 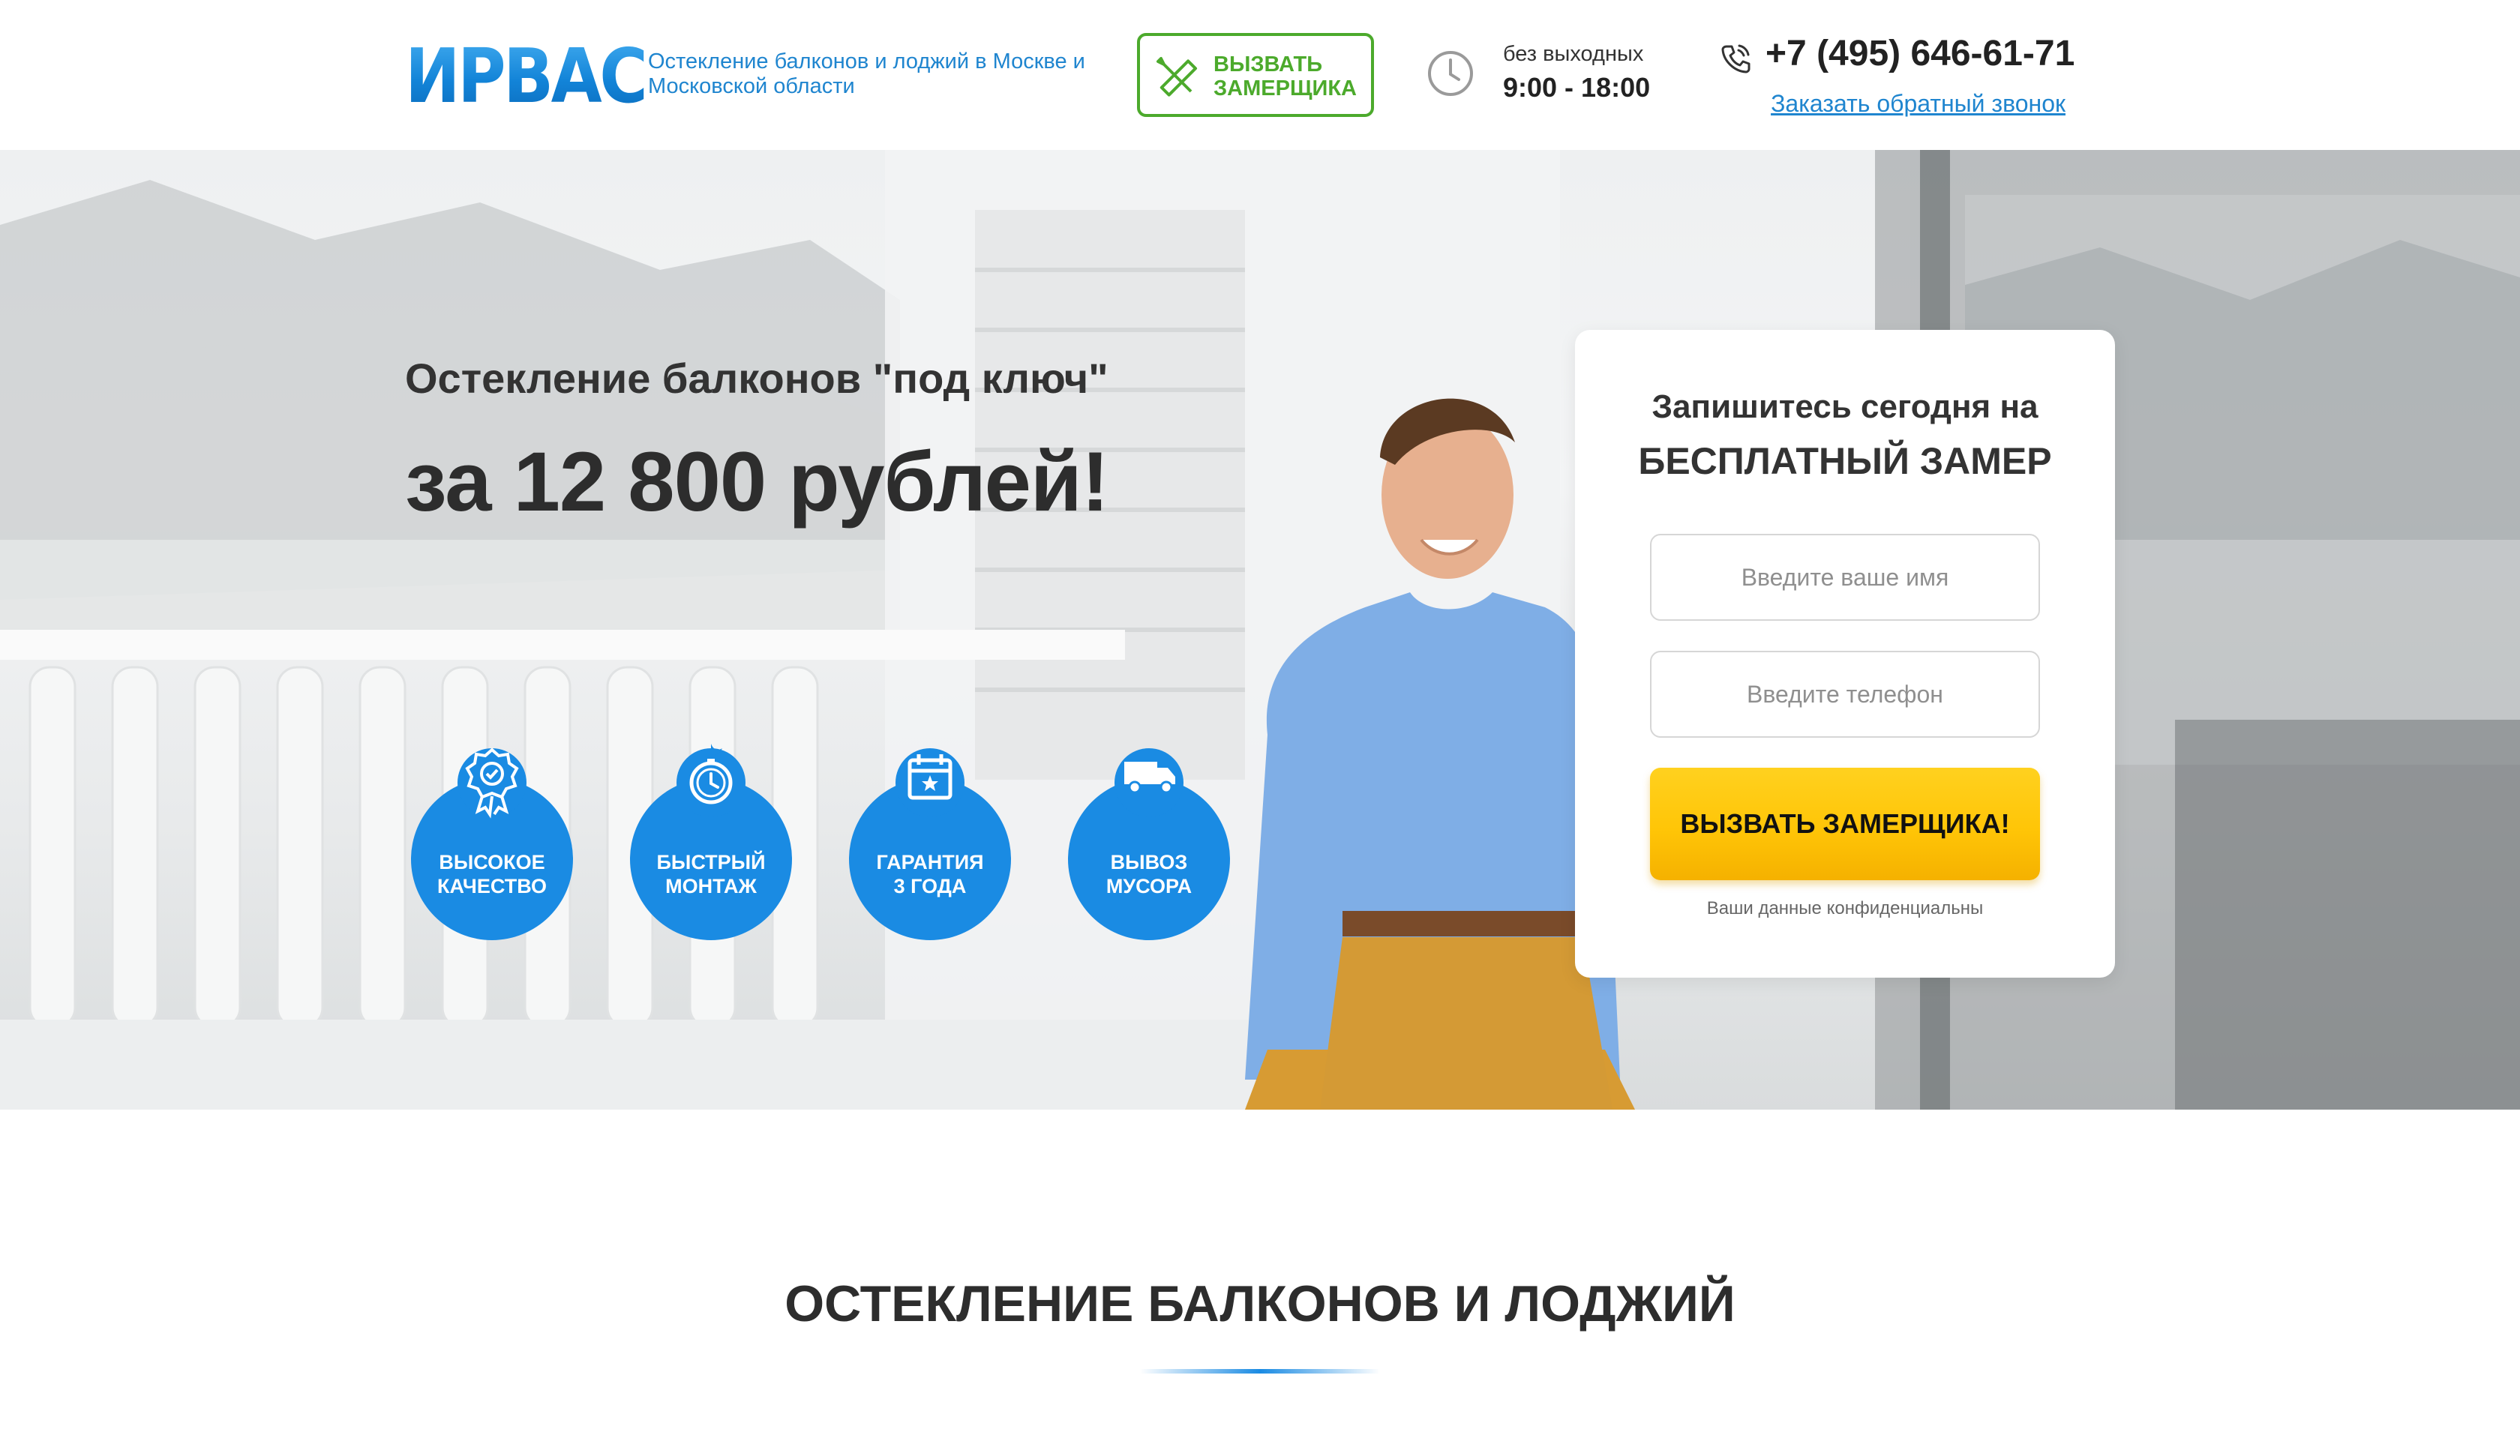 What do you see at coordinates (1260, 1371) in the screenshot?
I see `section-divider` at bounding box center [1260, 1371].